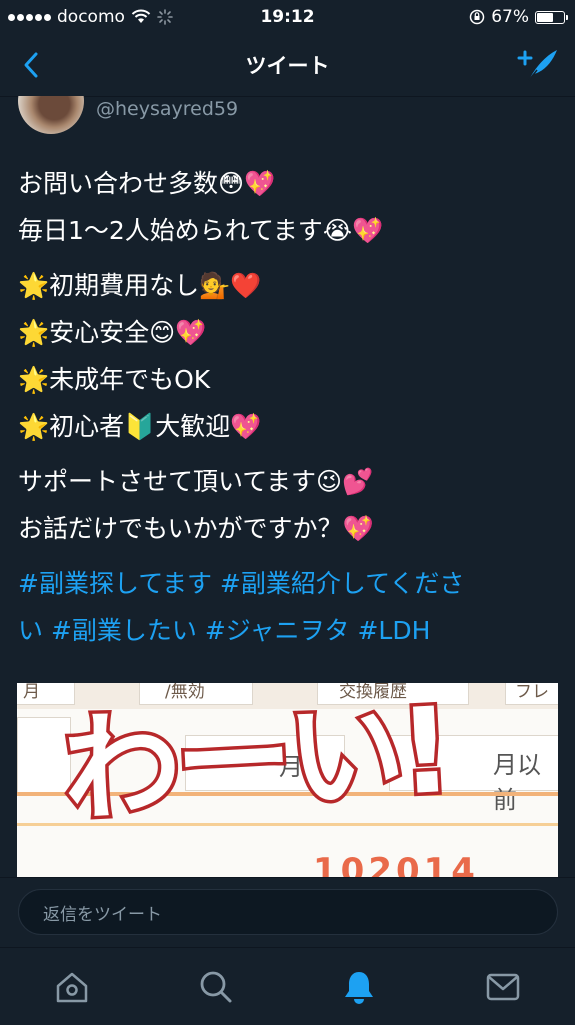 The width and height of the screenshot is (575, 1025). I want to click on tweet-line: 🌟安心安全😊💖, so click(112, 332).